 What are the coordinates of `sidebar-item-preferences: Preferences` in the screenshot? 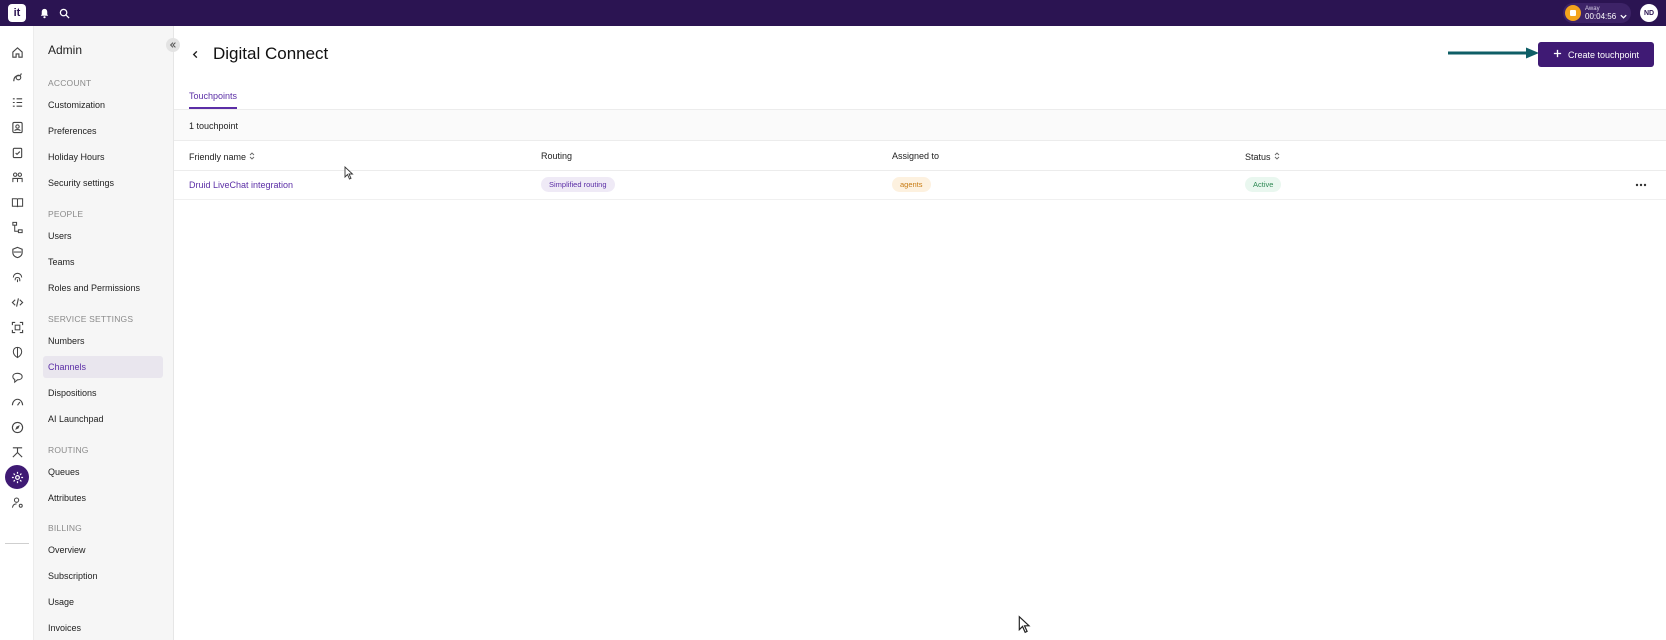 It's located at (103, 131).